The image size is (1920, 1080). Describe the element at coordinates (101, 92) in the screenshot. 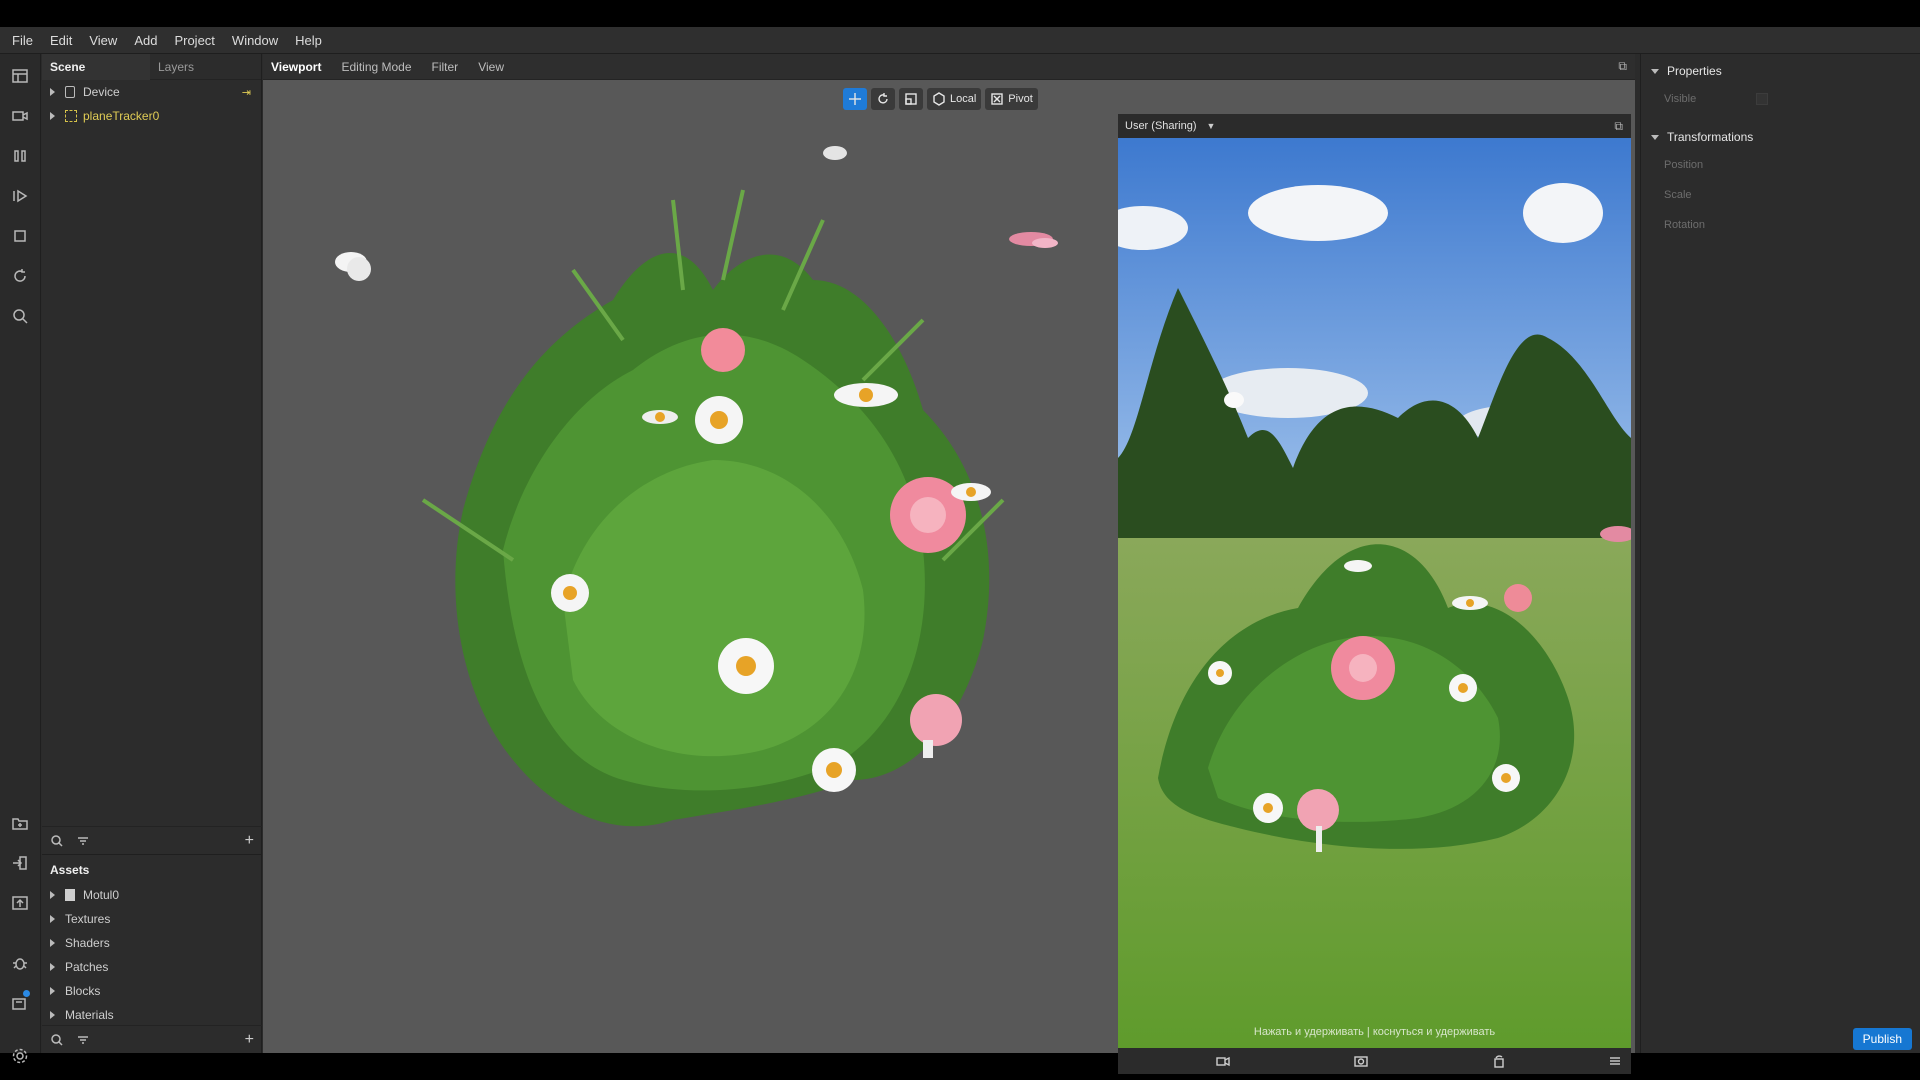

I see `tree-item-label: Device` at that location.